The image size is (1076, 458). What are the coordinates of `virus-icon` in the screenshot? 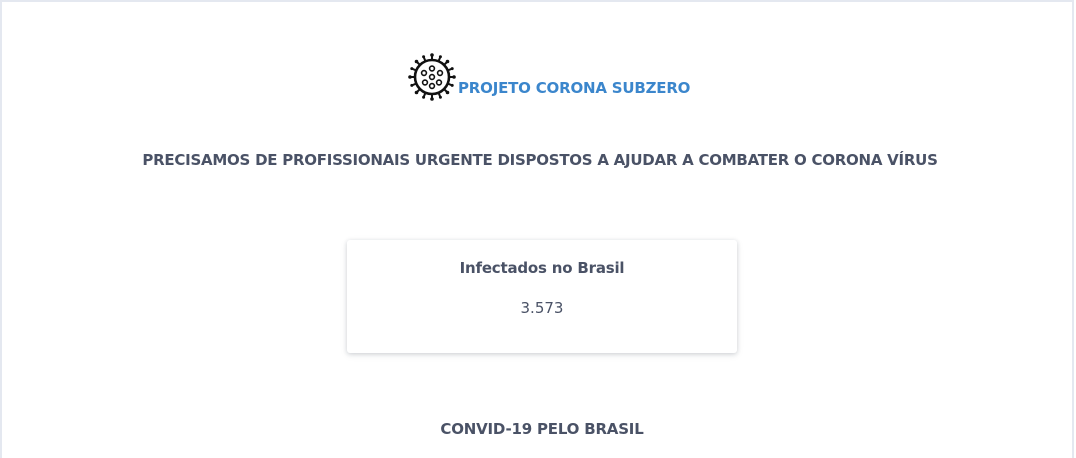 It's located at (432, 77).